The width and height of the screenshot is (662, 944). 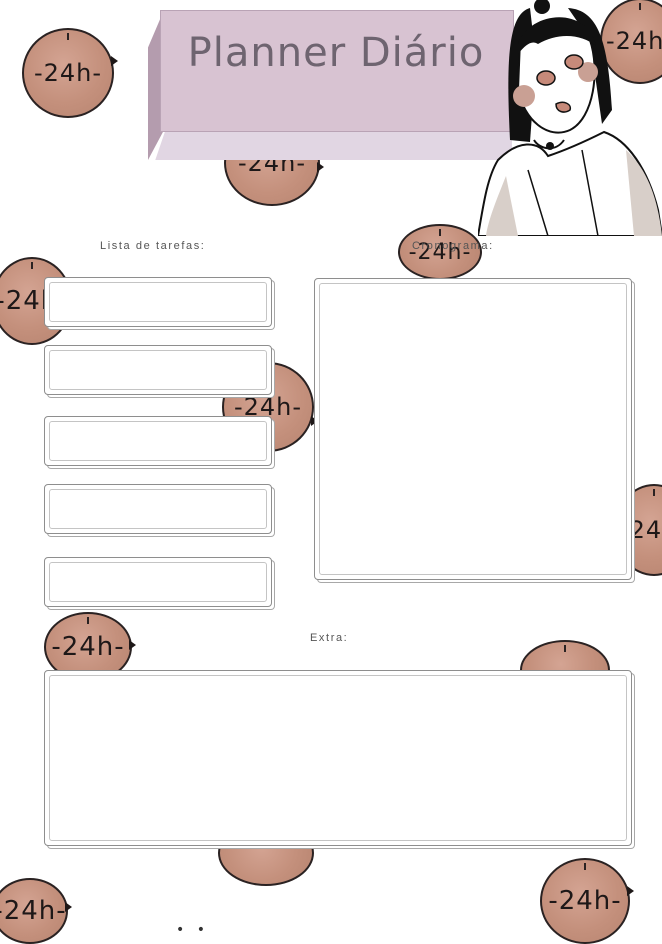 I want to click on girl-illustration, so click(x=570, y=118).